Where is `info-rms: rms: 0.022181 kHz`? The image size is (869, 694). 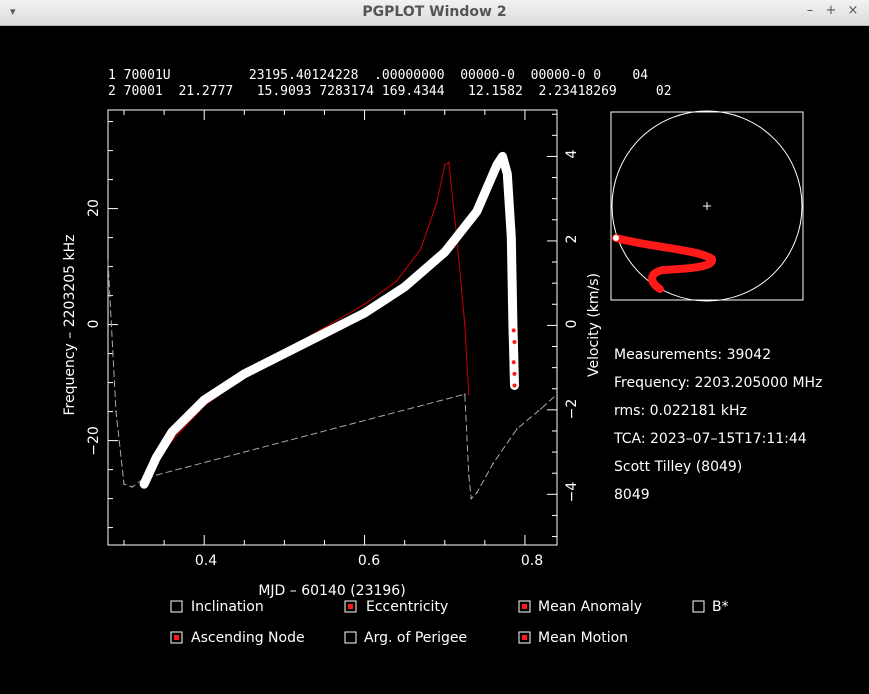
info-rms: rms: 0.022181 kHz is located at coordinates (680, 411).